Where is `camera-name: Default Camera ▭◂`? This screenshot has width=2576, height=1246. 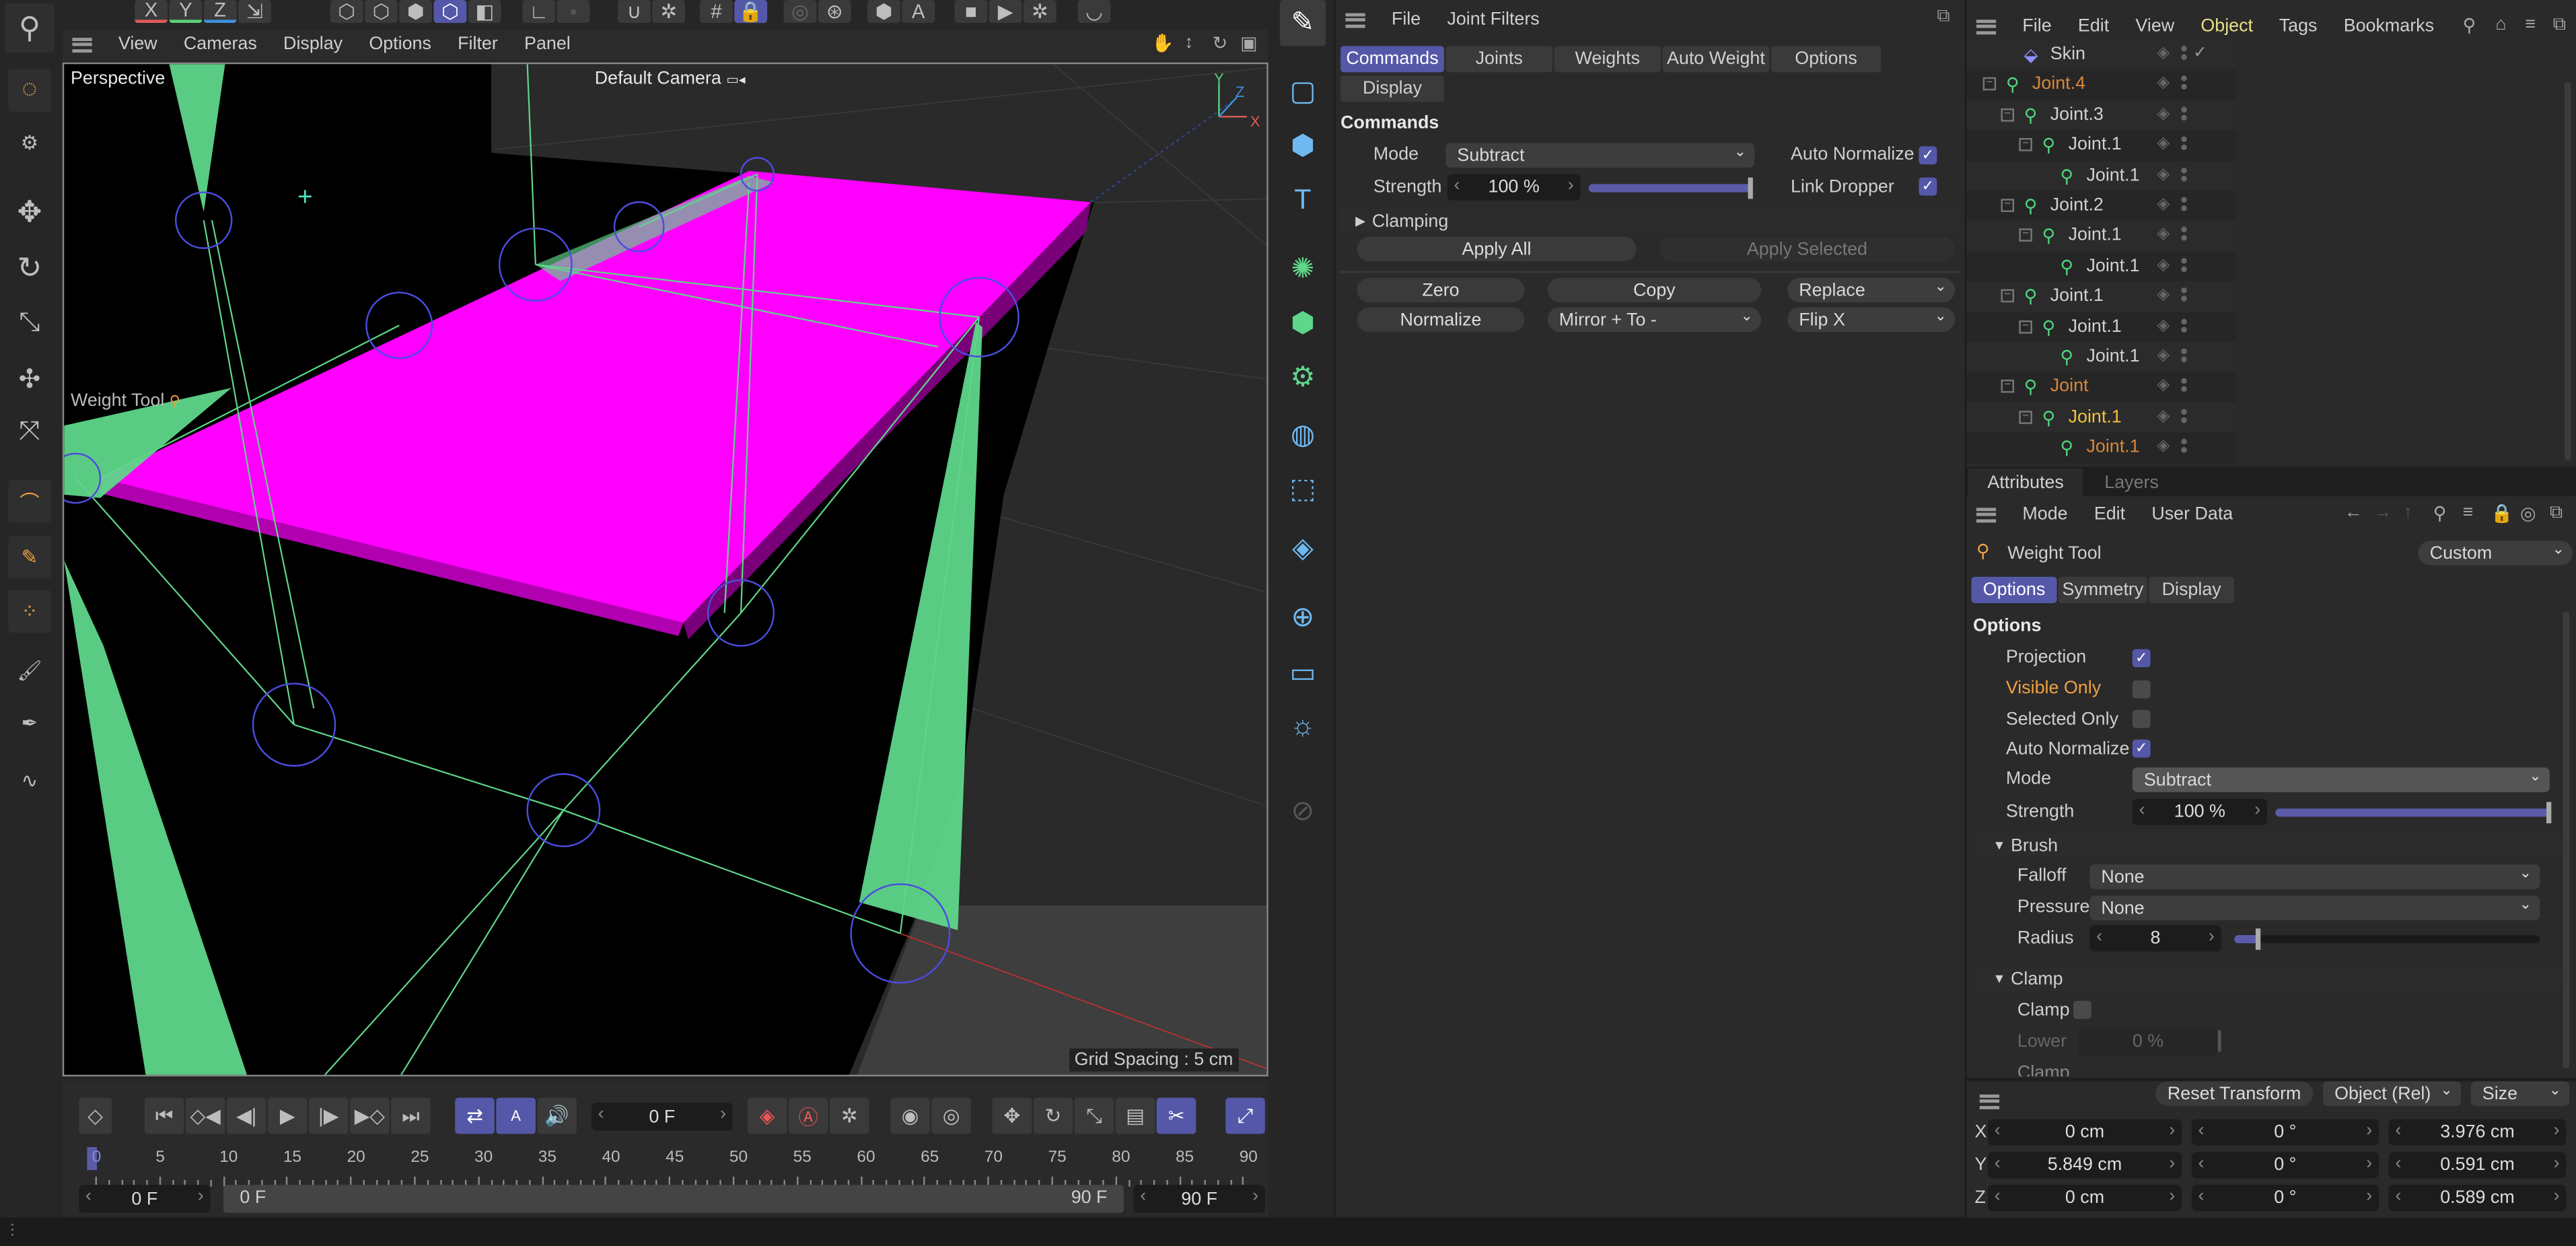
camera-name: Default Camera ▭◂ is located at coordinates (670, 79).